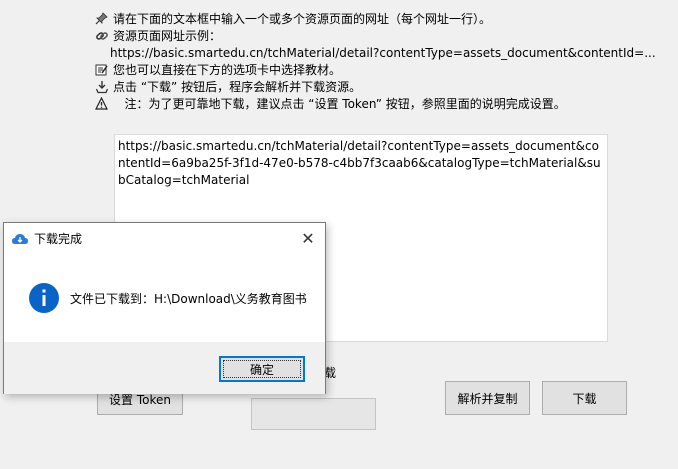 The height and width of the screenshot is (469, 678). I want to click on download-button: 下载, so click(584, 398).